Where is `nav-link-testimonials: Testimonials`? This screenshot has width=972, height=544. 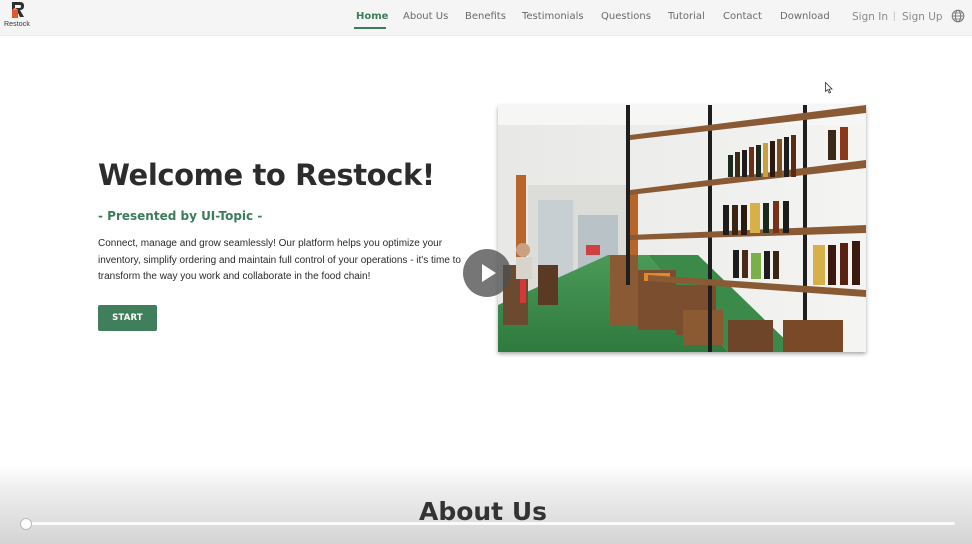 nav-link-testimonials: Testimonials is located at coordinates (553, 16).